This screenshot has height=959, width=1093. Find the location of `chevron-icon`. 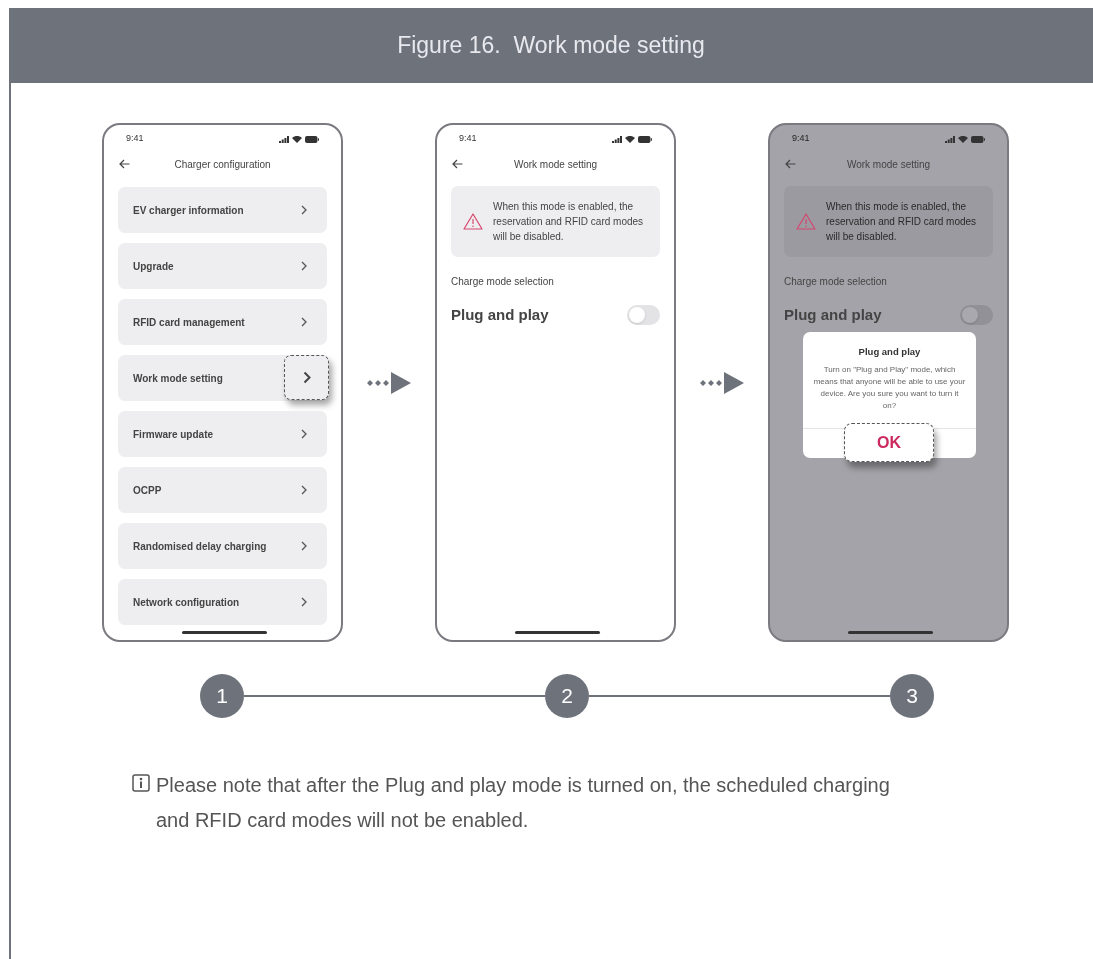

chevron-icon is located at coordinates (306, 377).